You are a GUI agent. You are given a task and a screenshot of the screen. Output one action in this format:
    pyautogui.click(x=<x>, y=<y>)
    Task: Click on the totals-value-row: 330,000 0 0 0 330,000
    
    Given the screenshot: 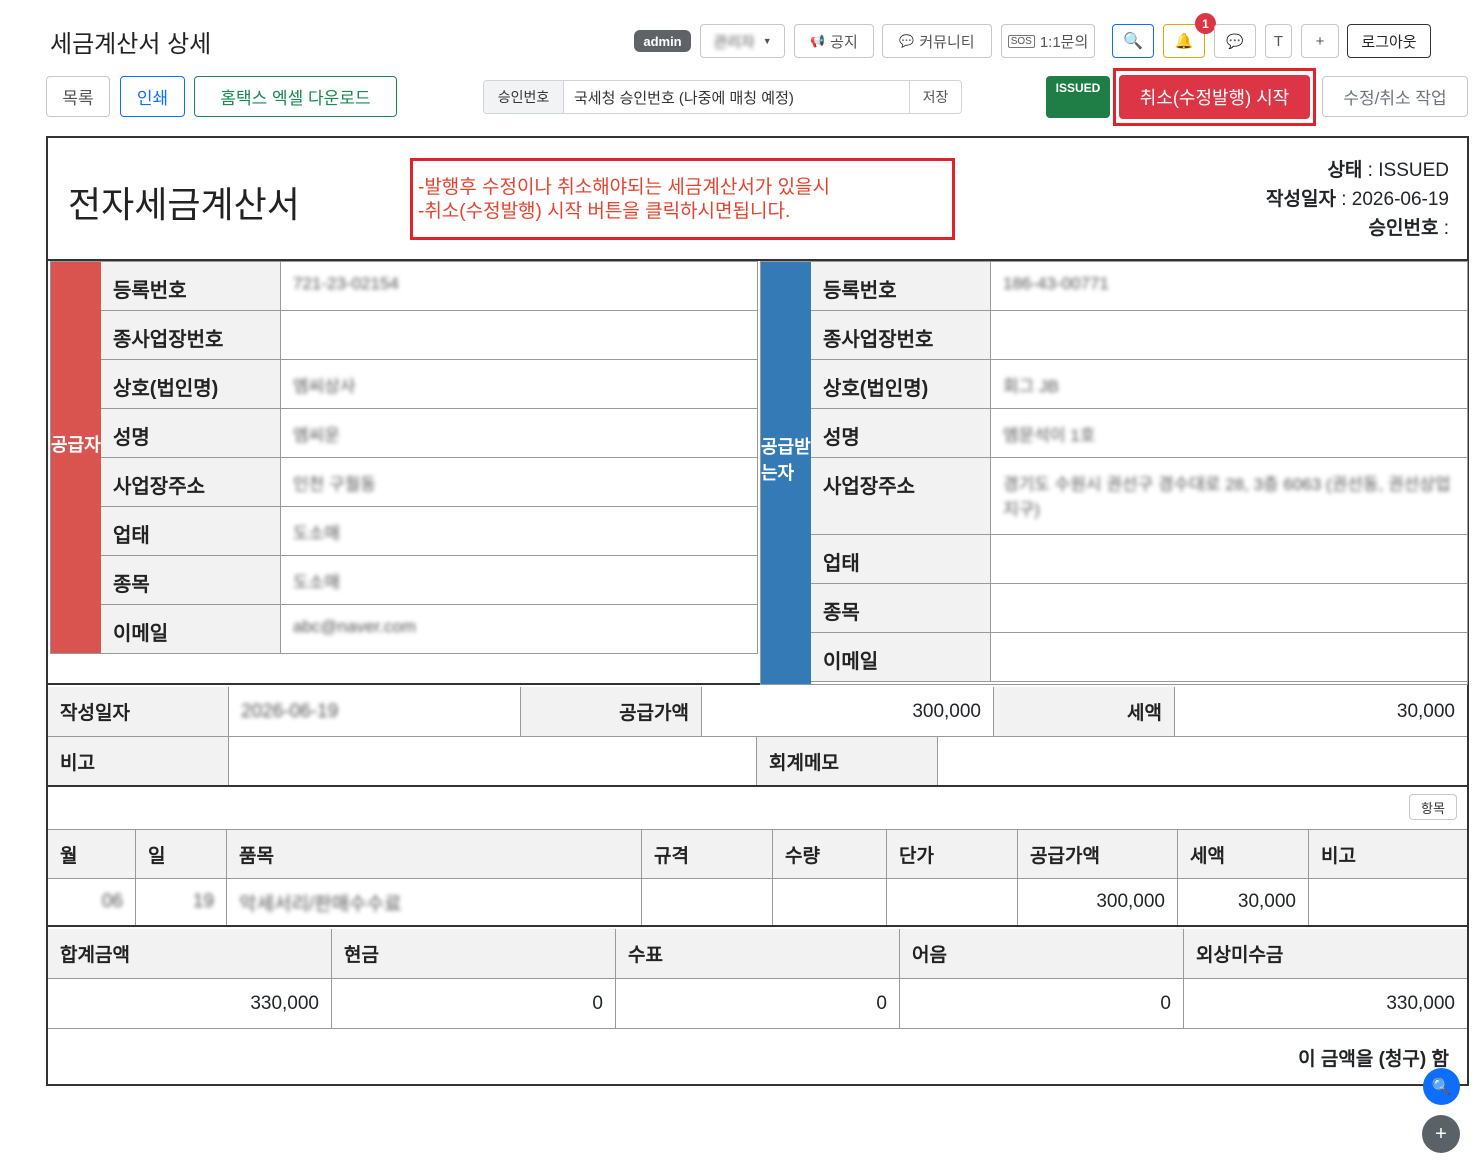 What is the action you would take?
    pyautogui.click(x=757, y=1004)
    